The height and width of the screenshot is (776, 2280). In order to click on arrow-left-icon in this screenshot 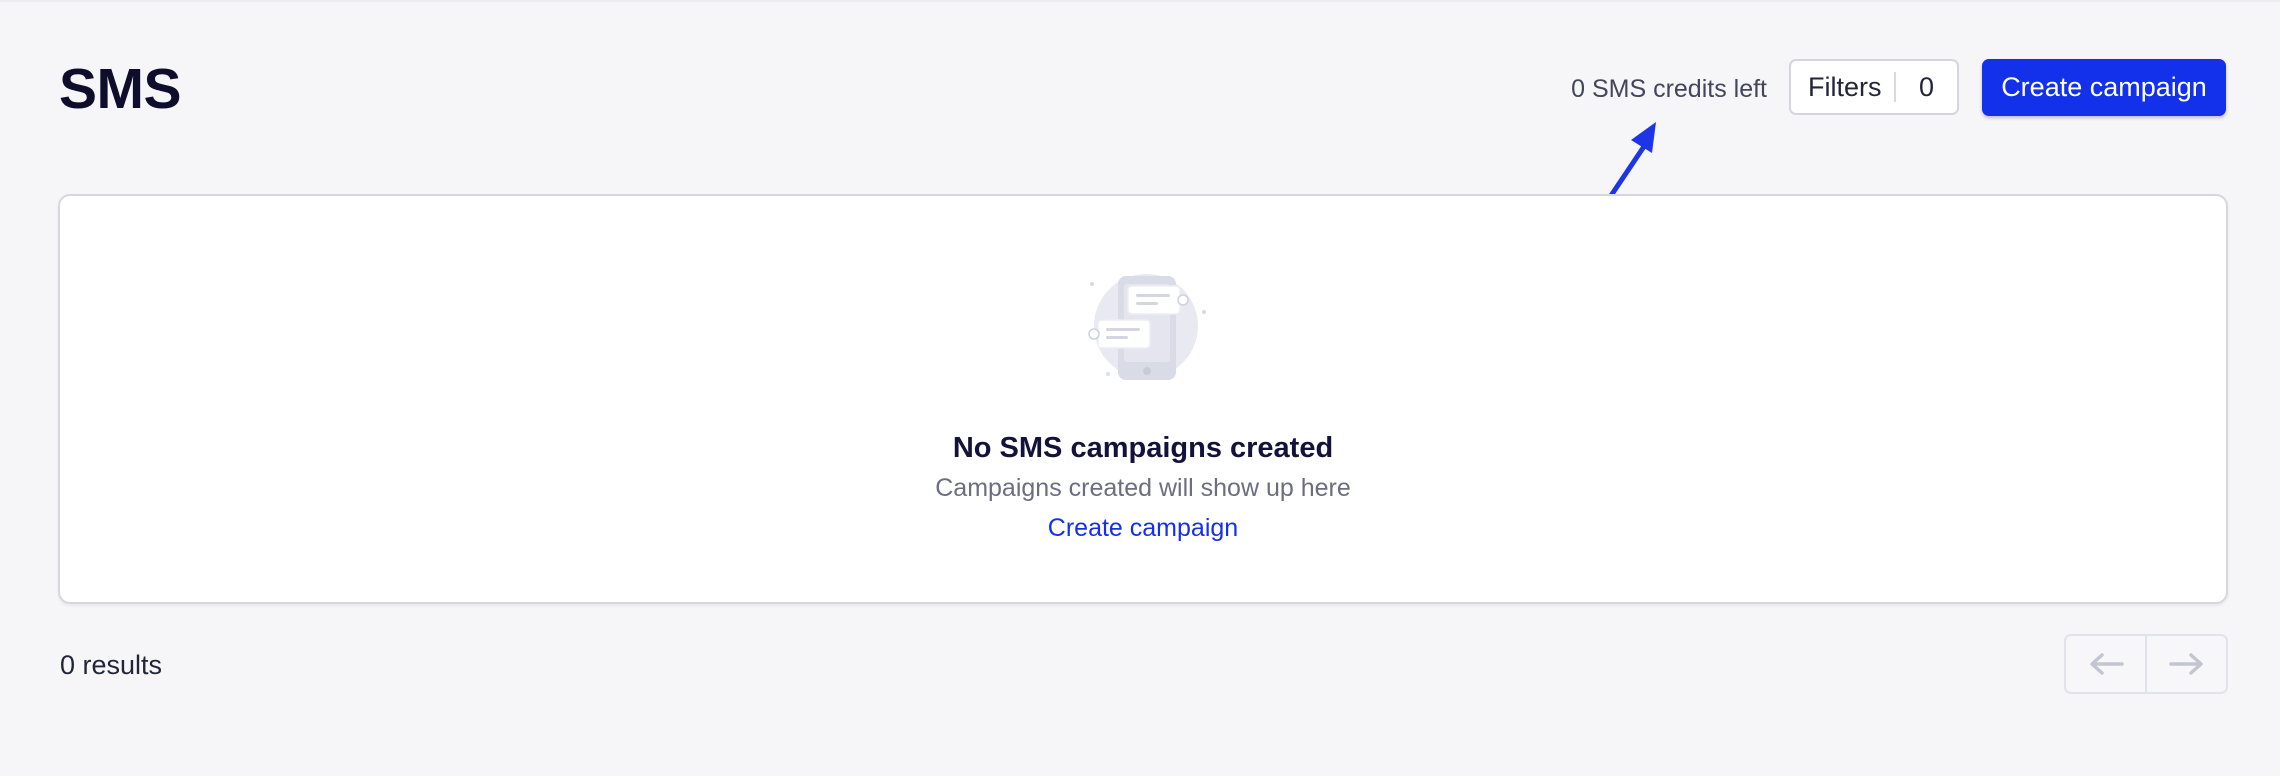, I will do `click(2106, 664)`.